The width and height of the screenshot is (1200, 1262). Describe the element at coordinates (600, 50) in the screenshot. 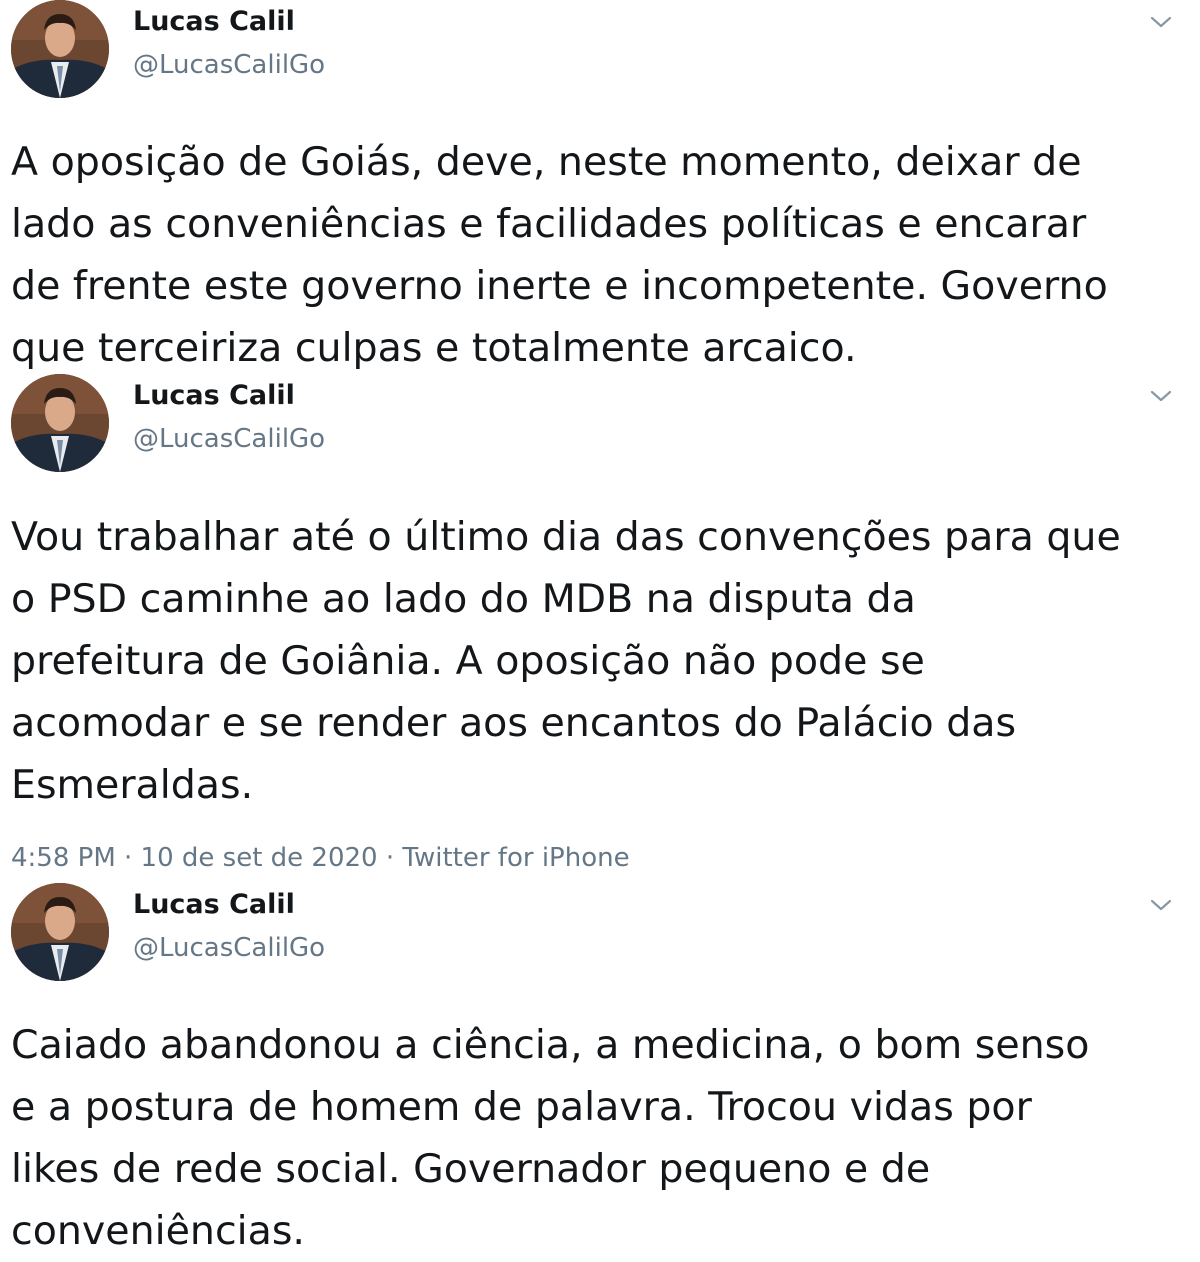

I see `tweet-1-header: Lucas Calil @LucasCalilGo` at that location.